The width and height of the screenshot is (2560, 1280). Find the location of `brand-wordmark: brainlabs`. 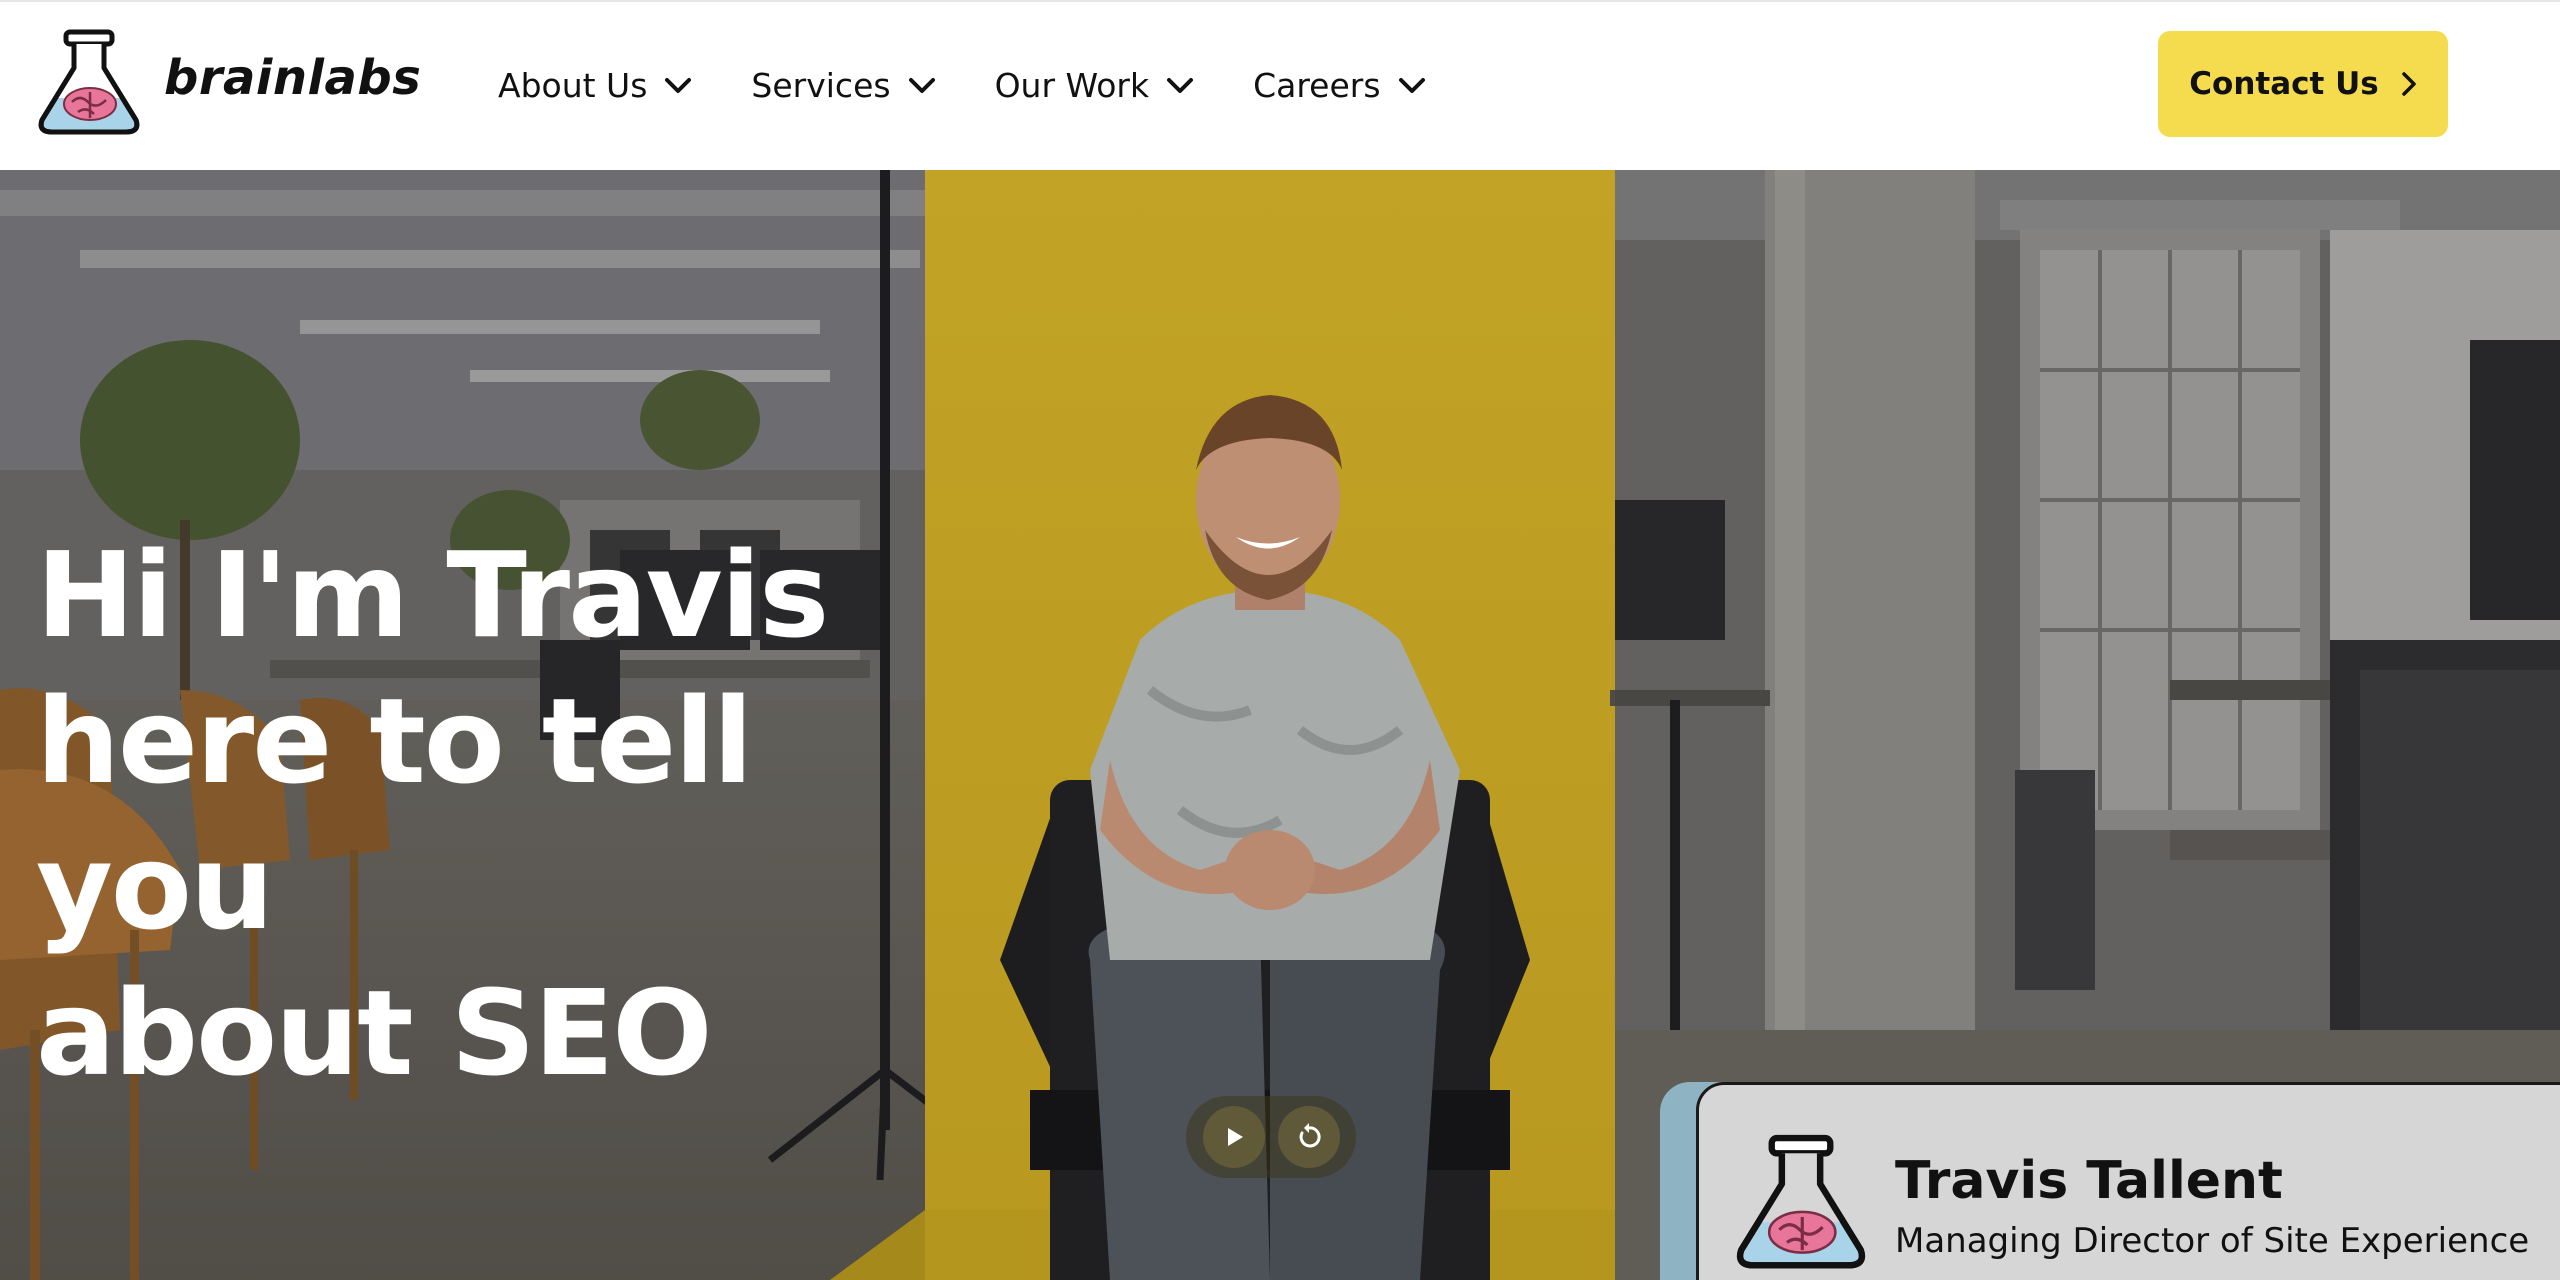

brand-wordmark: brainlabs is located at coordinates (292, 78).